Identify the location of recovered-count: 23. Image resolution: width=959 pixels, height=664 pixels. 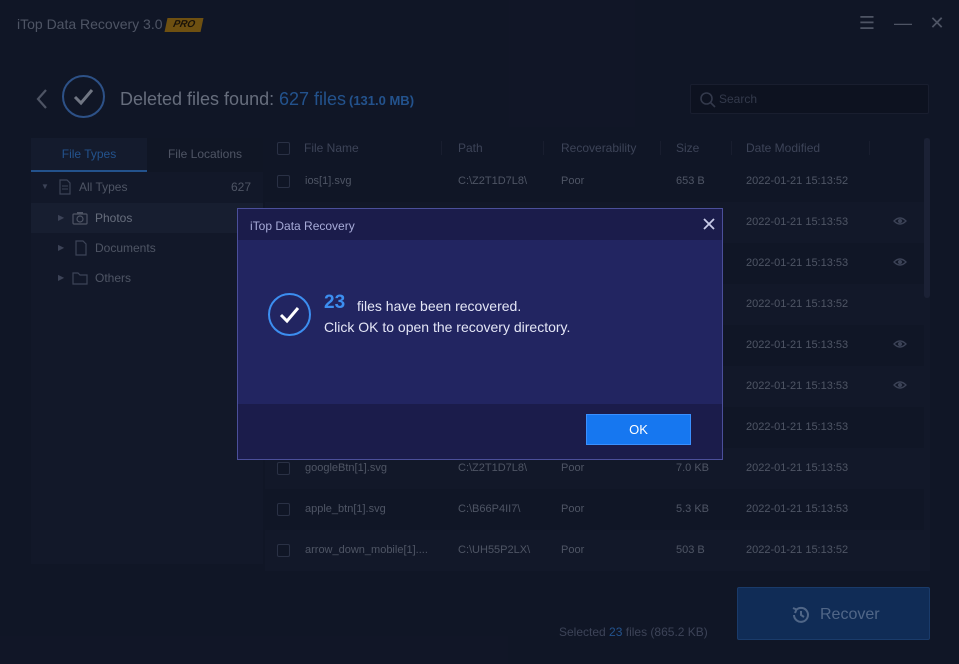
(335, 302).